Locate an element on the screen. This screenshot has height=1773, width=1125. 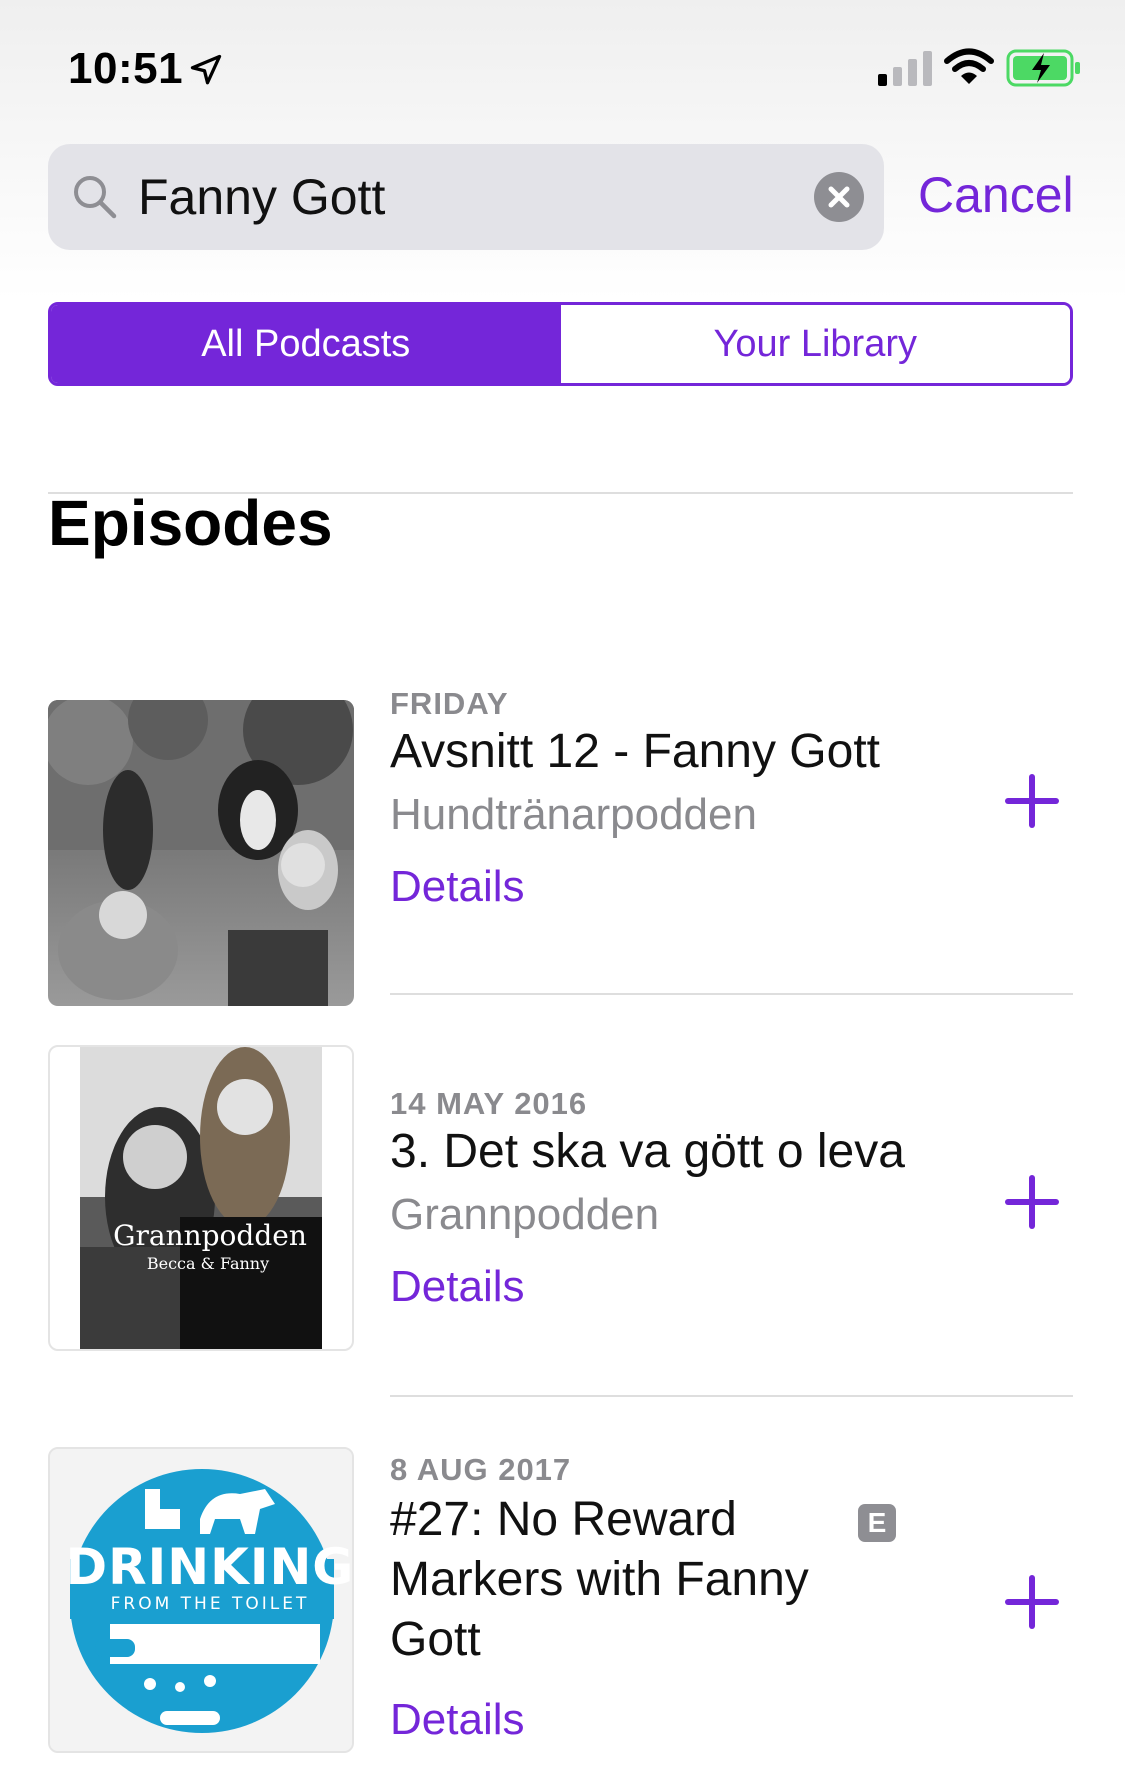
drinking-from-the-toilet-artwork: DRINKING FROM THE TOILET is located at coordinates (201, 1600).